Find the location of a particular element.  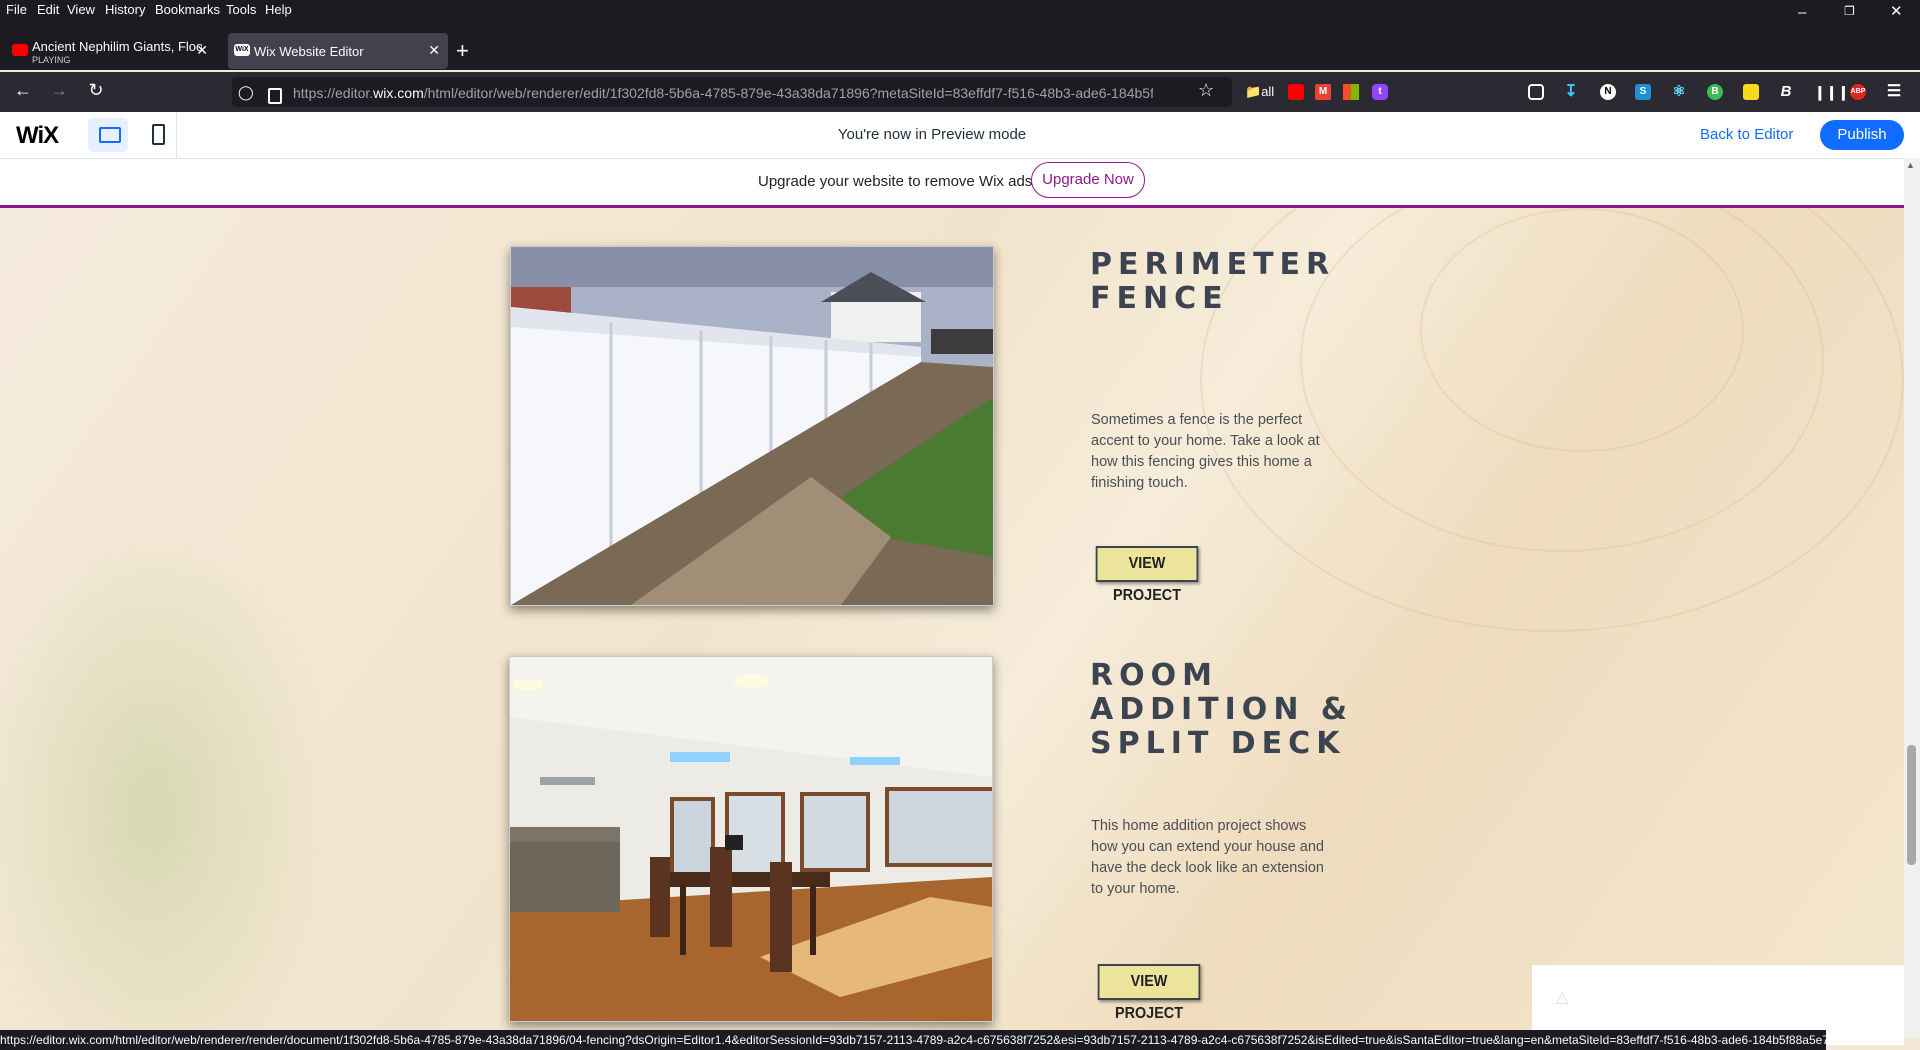

preview-mode-message: You're now in Preview mode is located at coordinates (932, 134).